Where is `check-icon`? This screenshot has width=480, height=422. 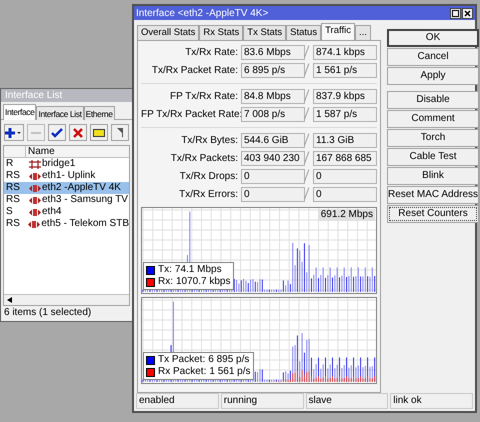
check-icon is located at coordinates (57, 133).